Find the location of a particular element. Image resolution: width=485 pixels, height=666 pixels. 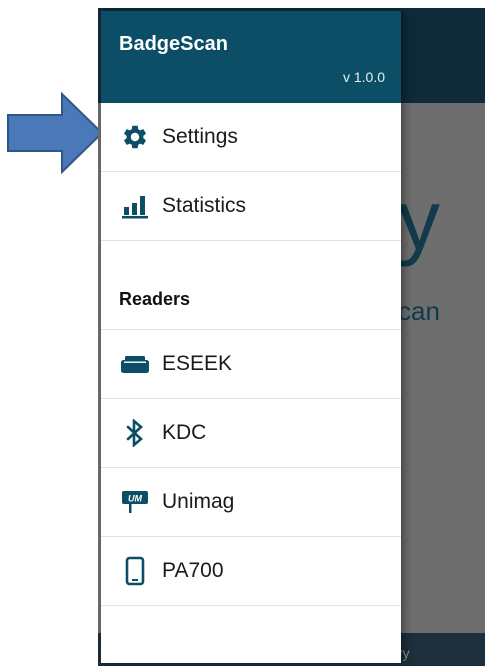

reader-item-eseek: ESEEK is located at coordinates (251, 364).